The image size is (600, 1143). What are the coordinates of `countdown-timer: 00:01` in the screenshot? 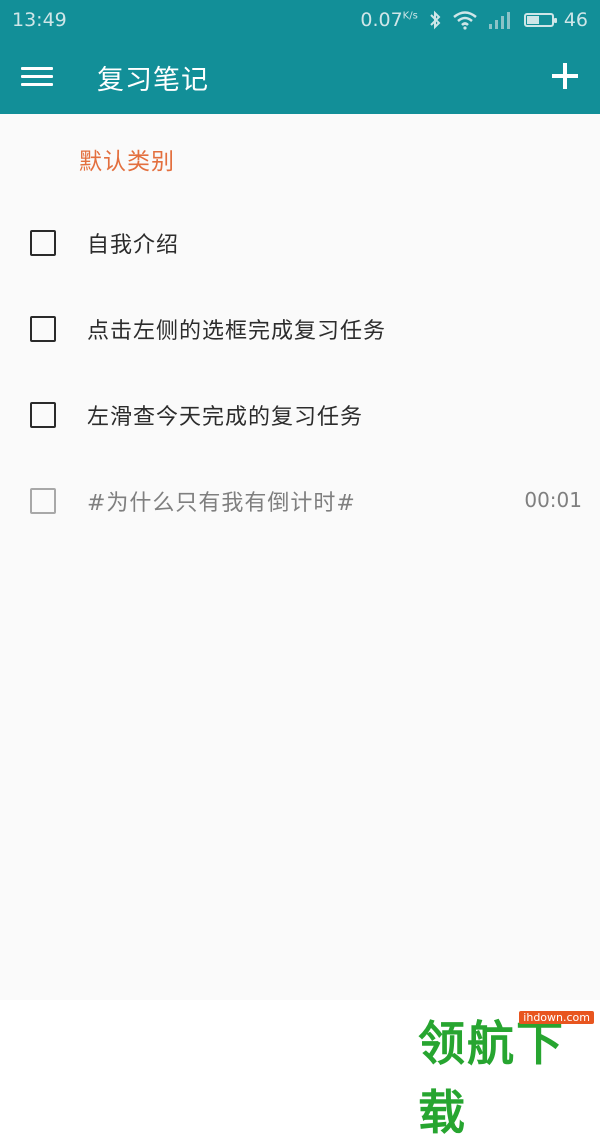 It's located at (553, 500).